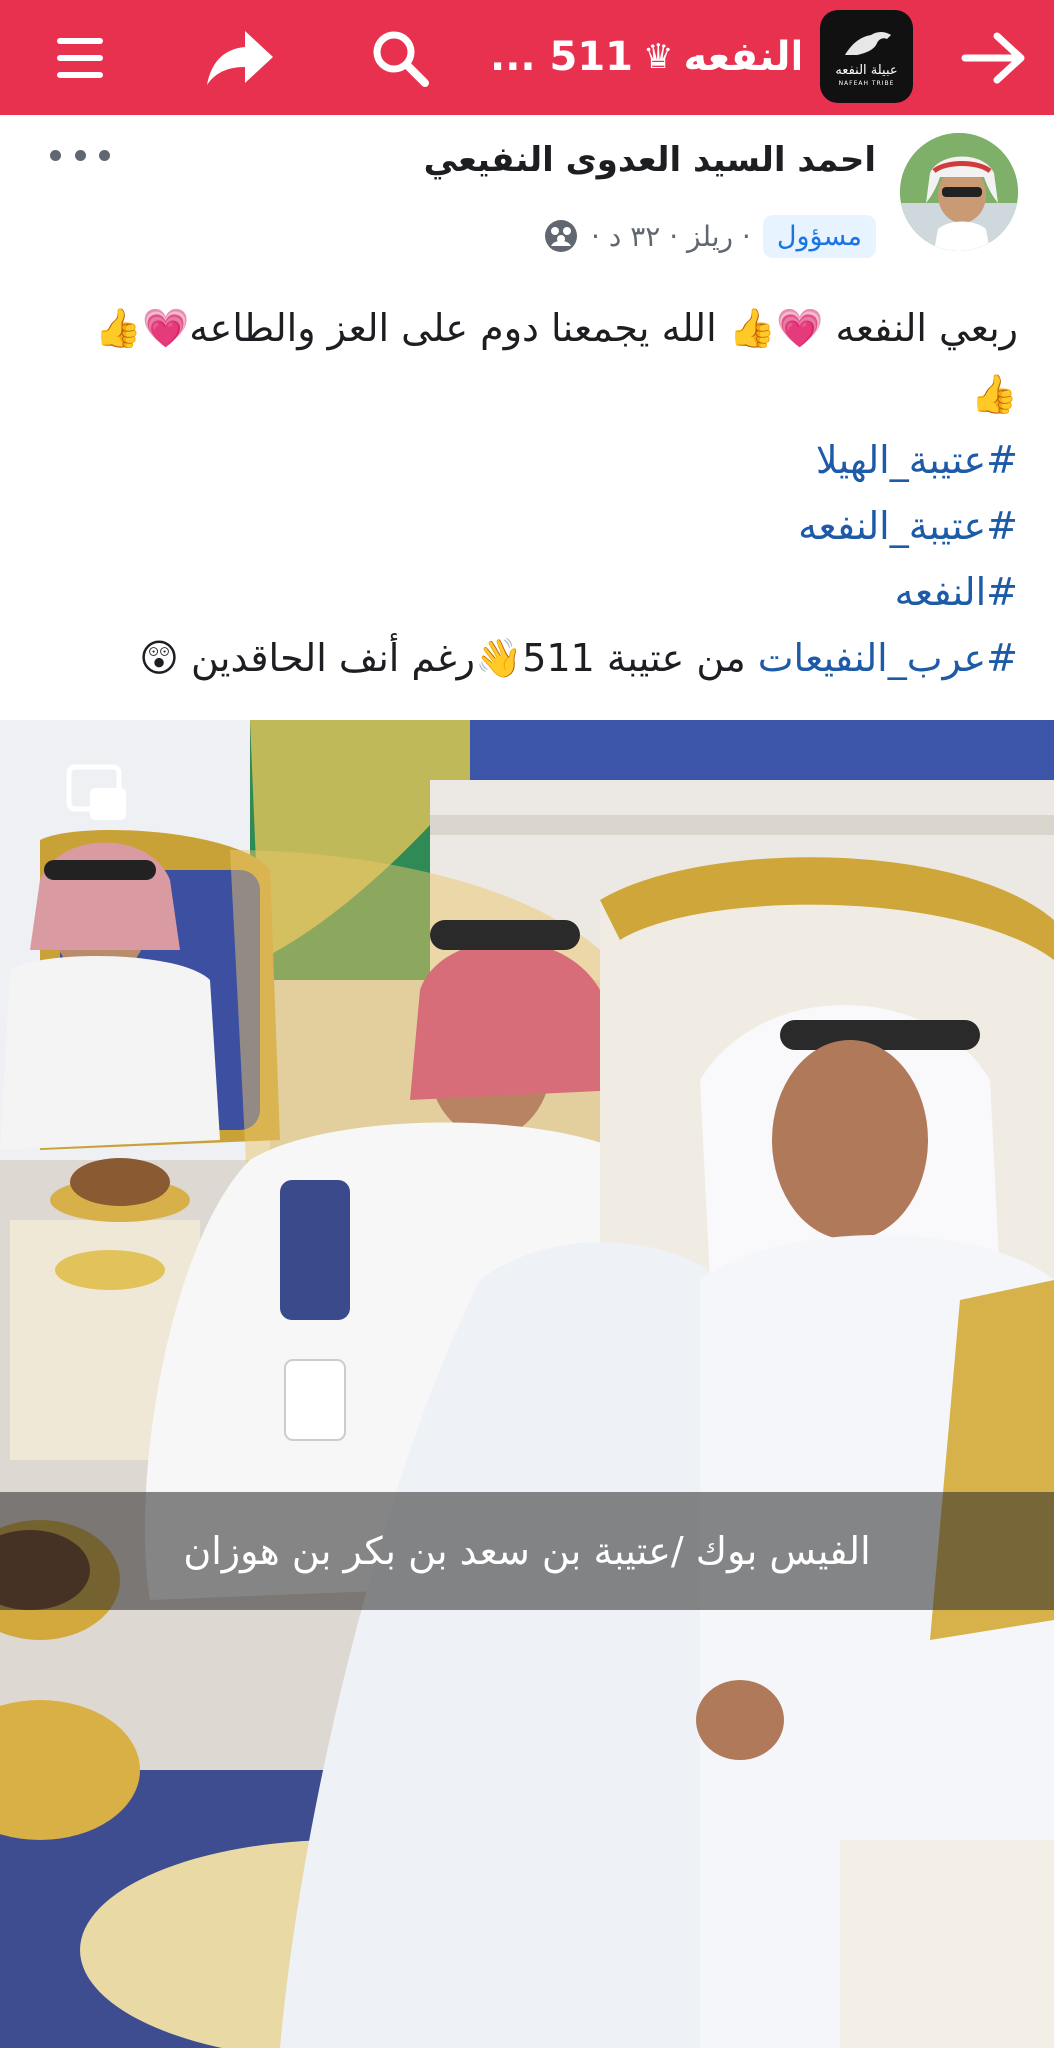 The height and width of the screenshot is (2048, 1054). Describe the element at coordinates (671, 236) in the screenshot. I see `post-meta-text: · ريلز · ٣٢ د ·` at that location.